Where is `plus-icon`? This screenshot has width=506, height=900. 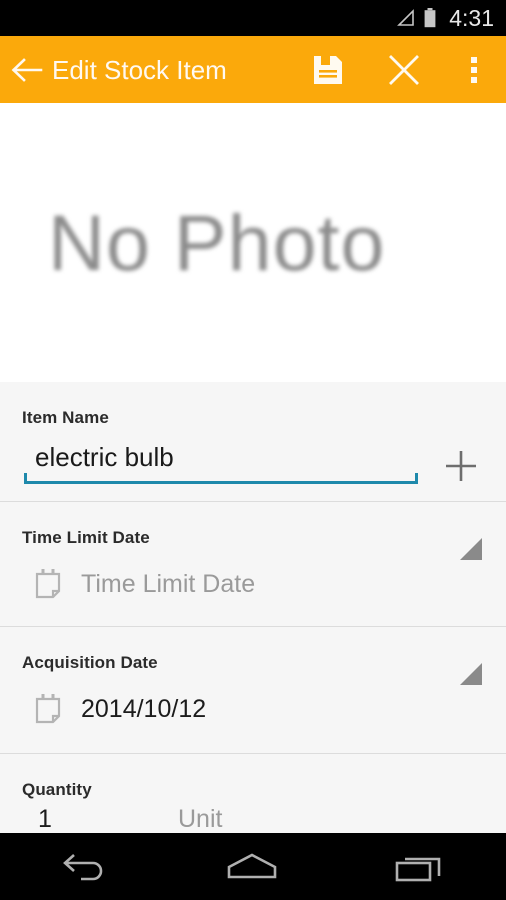 plus-icon is located at coordinates (461, 466).